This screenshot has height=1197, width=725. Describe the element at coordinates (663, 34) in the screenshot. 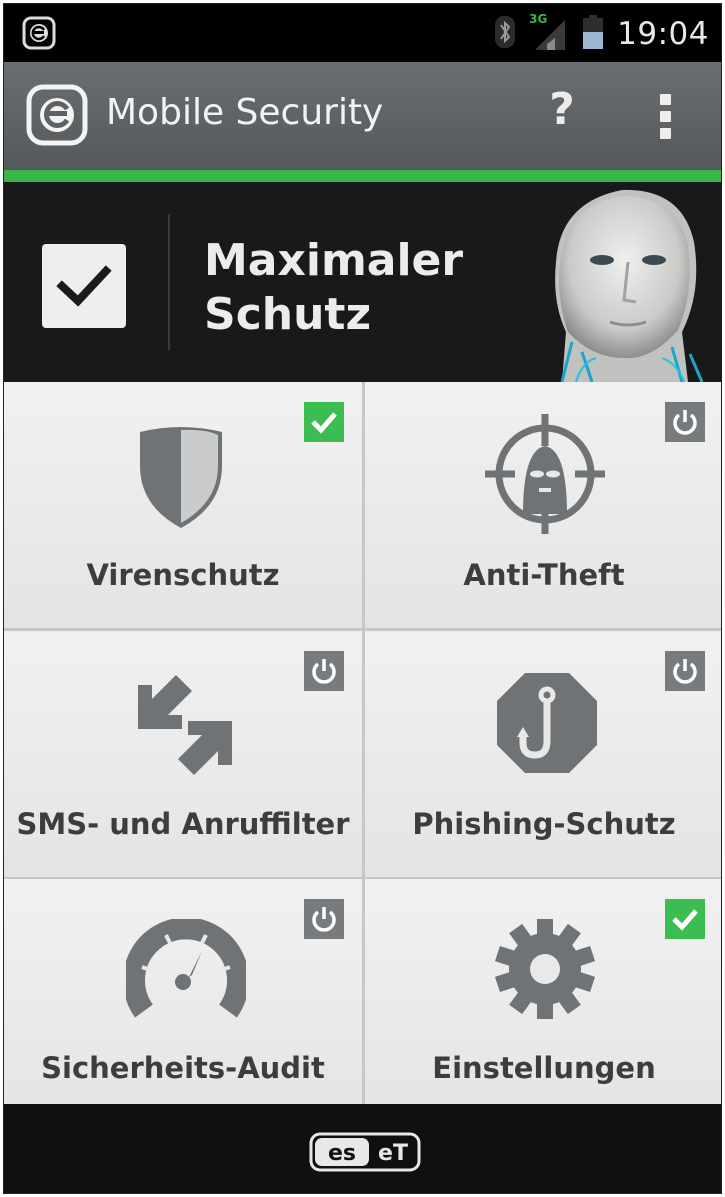

I see `clock: 19:04` at that location.